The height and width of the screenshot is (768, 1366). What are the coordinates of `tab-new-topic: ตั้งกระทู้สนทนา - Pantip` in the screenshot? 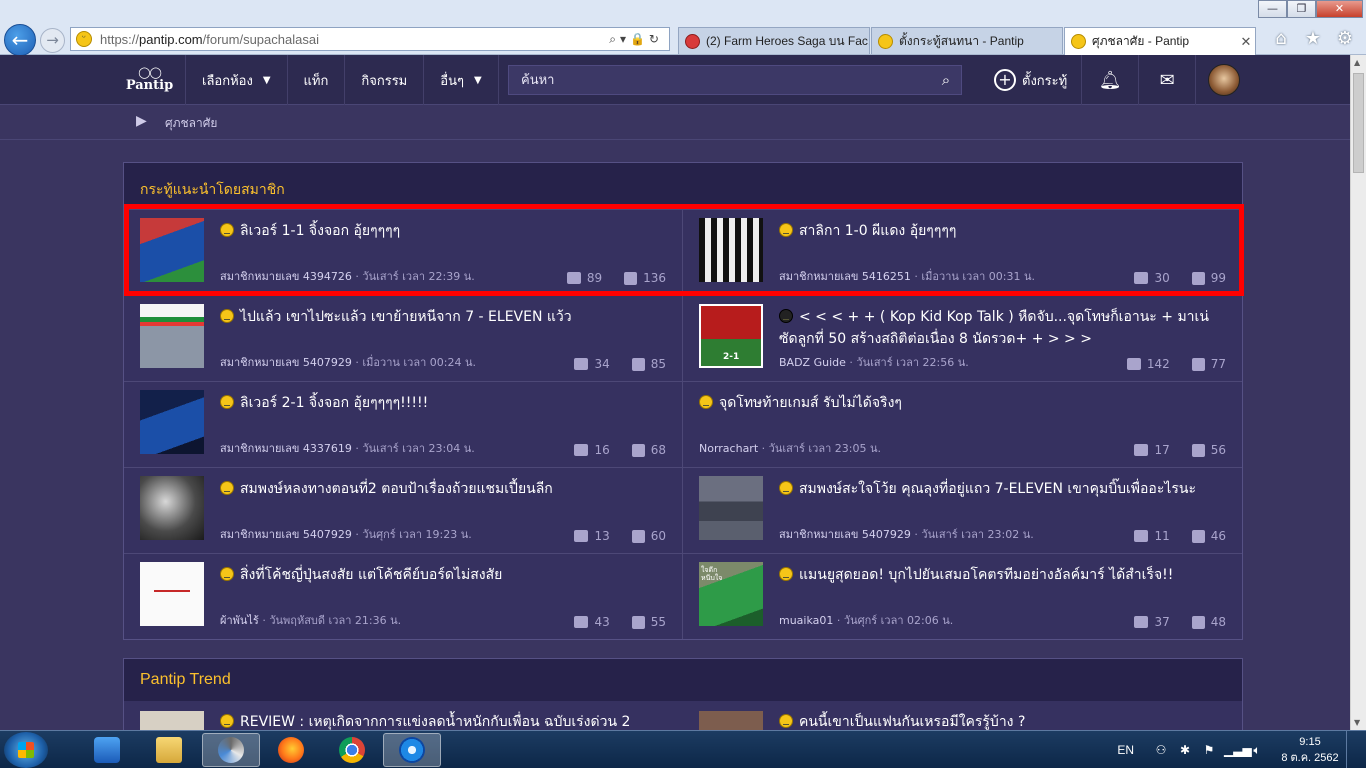 It's located at (967, 40).